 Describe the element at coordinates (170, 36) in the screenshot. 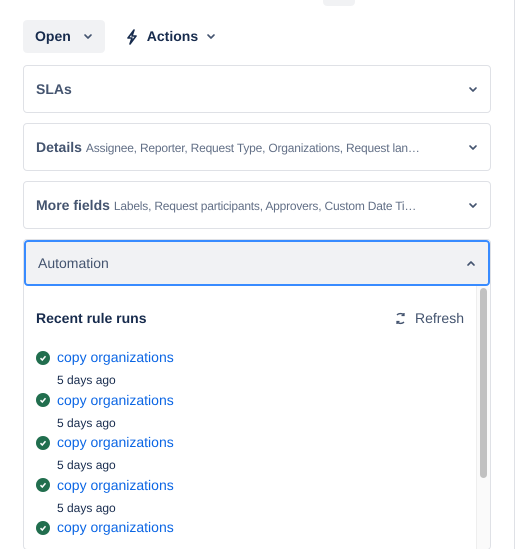

I see `actions-dropdown-button: Actions` at that location.